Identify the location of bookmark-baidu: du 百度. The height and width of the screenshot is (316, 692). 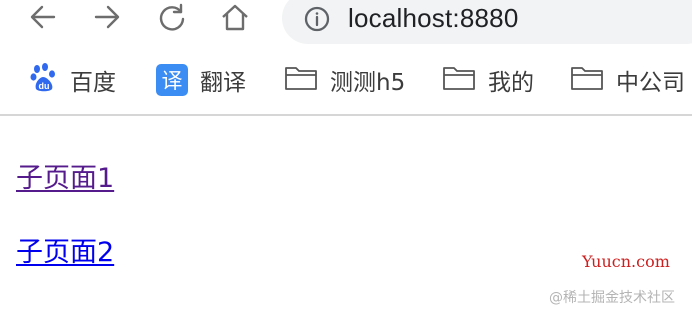
(73, 80).